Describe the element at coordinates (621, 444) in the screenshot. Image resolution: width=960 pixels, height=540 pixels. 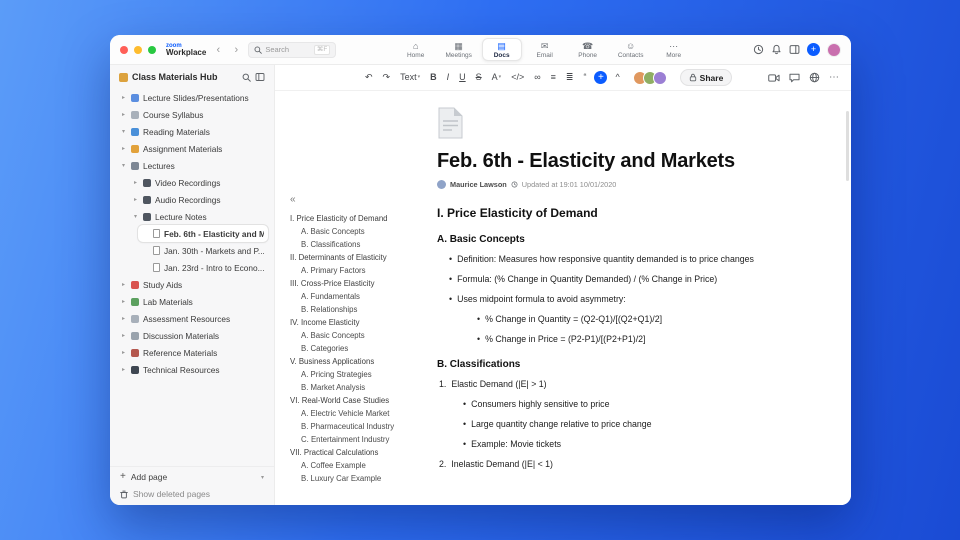
I see `doc-bullet-item: • Example: Movie tickets` at that location.